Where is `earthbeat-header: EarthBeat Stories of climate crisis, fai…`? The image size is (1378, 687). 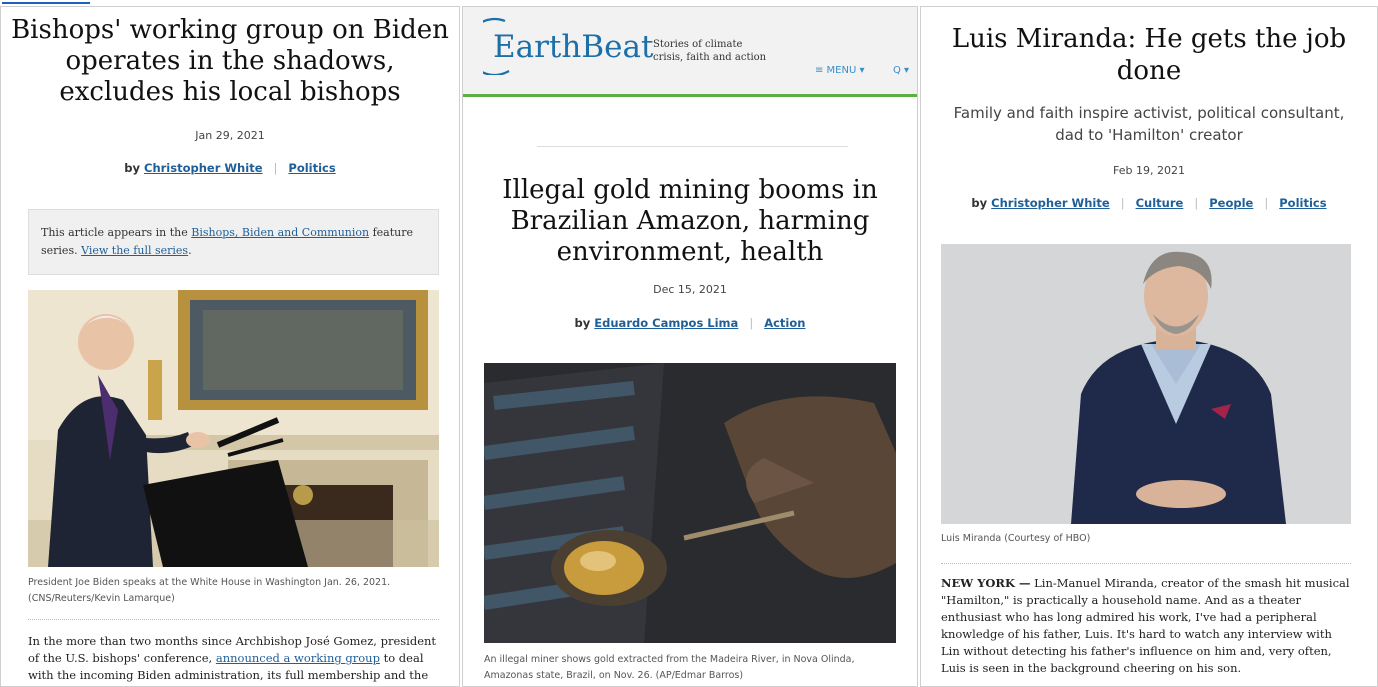
earthbeat-header: EarthBeat Stories of climate crisis, fai… is located at coordinates (690, 52).